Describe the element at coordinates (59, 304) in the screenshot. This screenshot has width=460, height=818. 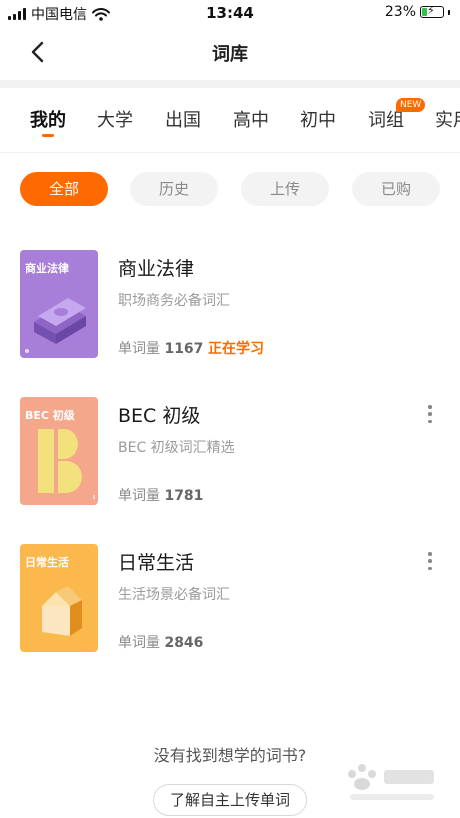
I see `book-cover: 商业法律` at that location.